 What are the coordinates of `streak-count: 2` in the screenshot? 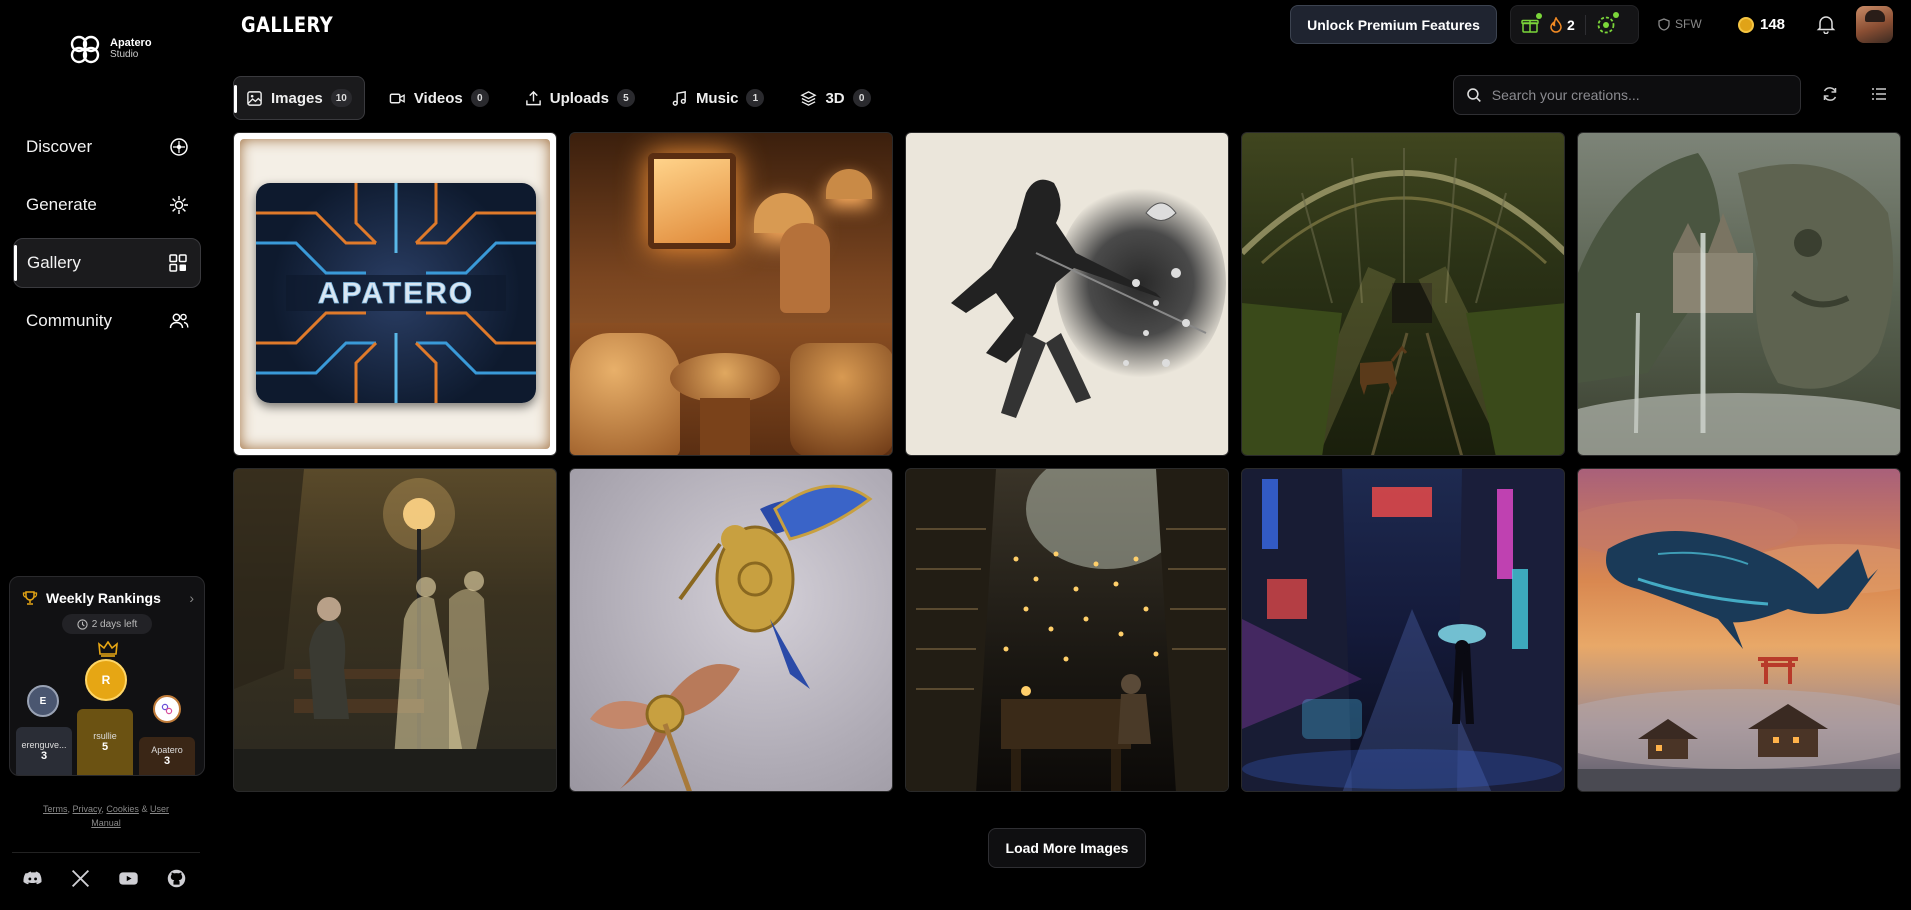 It's located at (1571, 24).